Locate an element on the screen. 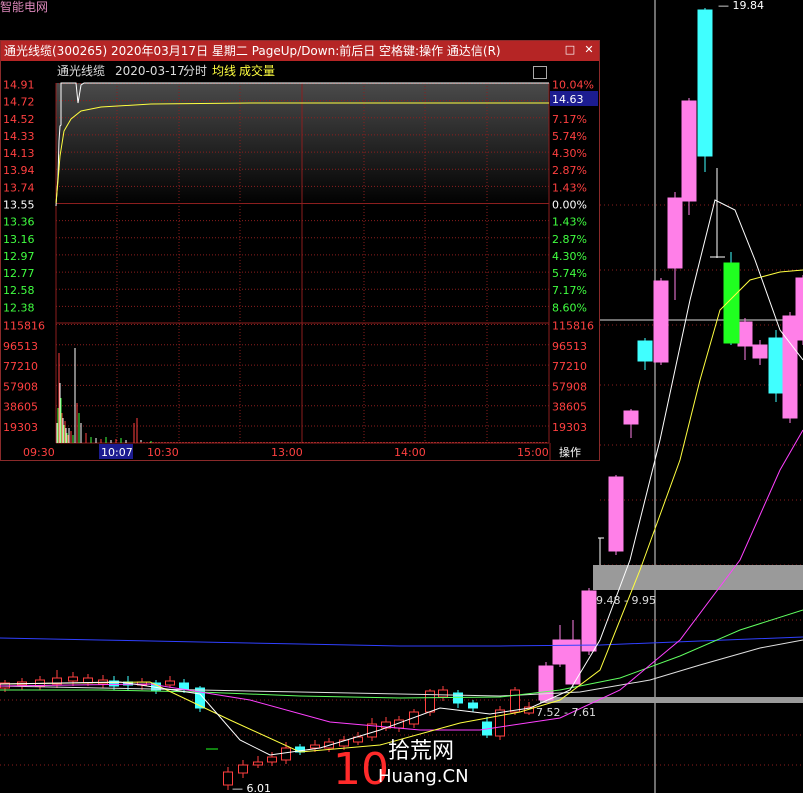 This screenshot has height=793, width=803. price-axis-right: 0.00% is located at coordinates (569, 205).